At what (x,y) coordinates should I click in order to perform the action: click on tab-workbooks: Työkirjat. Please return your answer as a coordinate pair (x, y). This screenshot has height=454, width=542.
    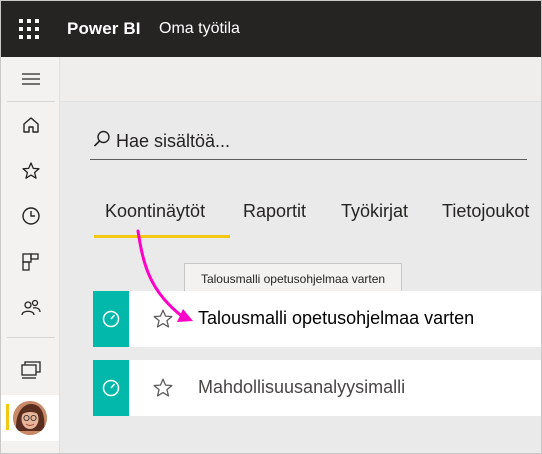
    Looking at the image, I should click on (374, 211).